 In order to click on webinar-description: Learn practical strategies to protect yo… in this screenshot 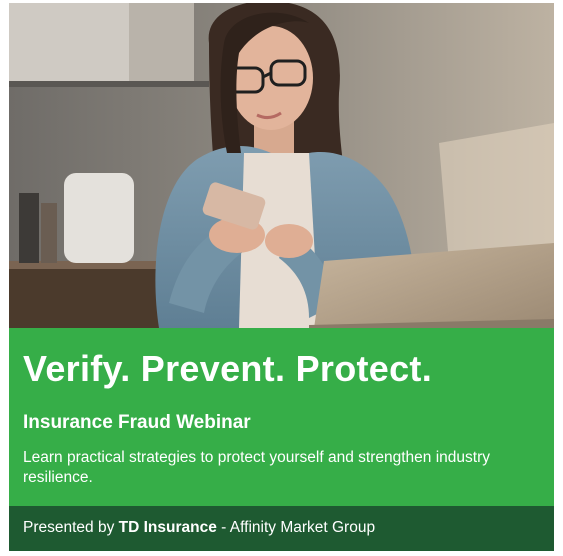, I will do `click(256, 467)`.